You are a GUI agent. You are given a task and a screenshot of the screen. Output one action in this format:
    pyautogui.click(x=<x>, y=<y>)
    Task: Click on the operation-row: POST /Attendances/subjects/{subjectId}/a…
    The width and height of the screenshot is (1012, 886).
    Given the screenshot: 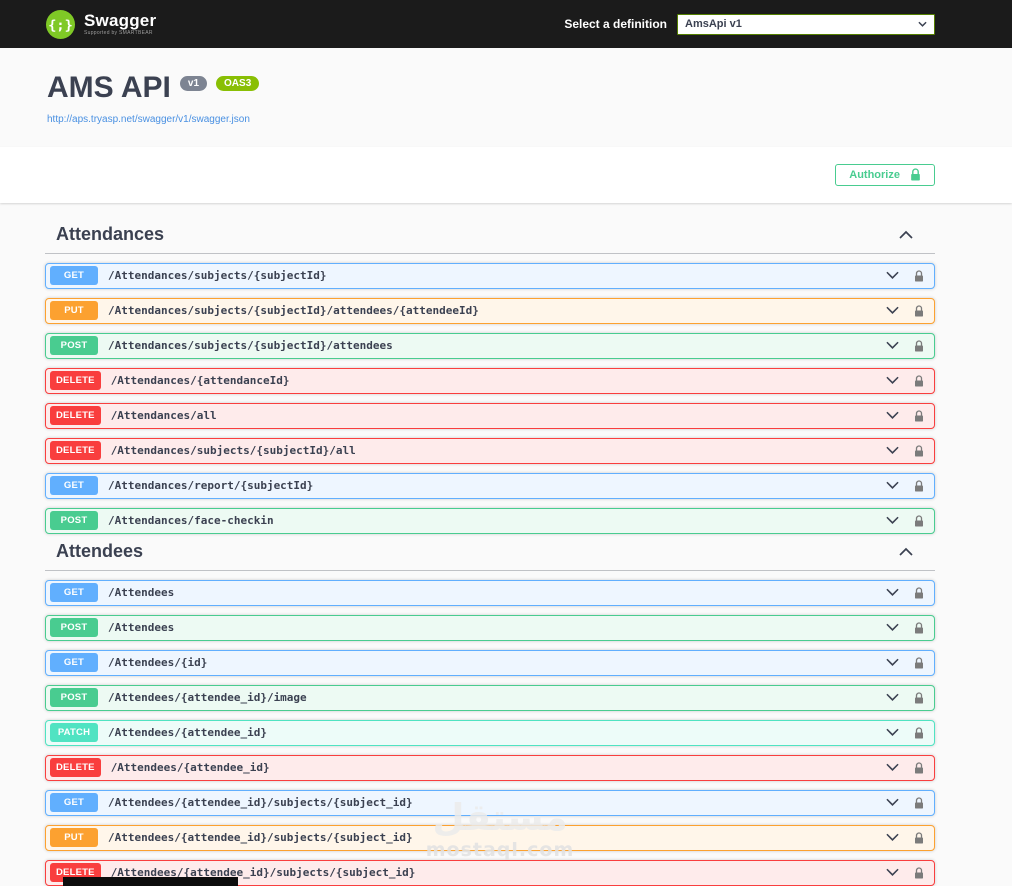 What is the action you would take?
    pyautogui.click(x=490, y=345)
    